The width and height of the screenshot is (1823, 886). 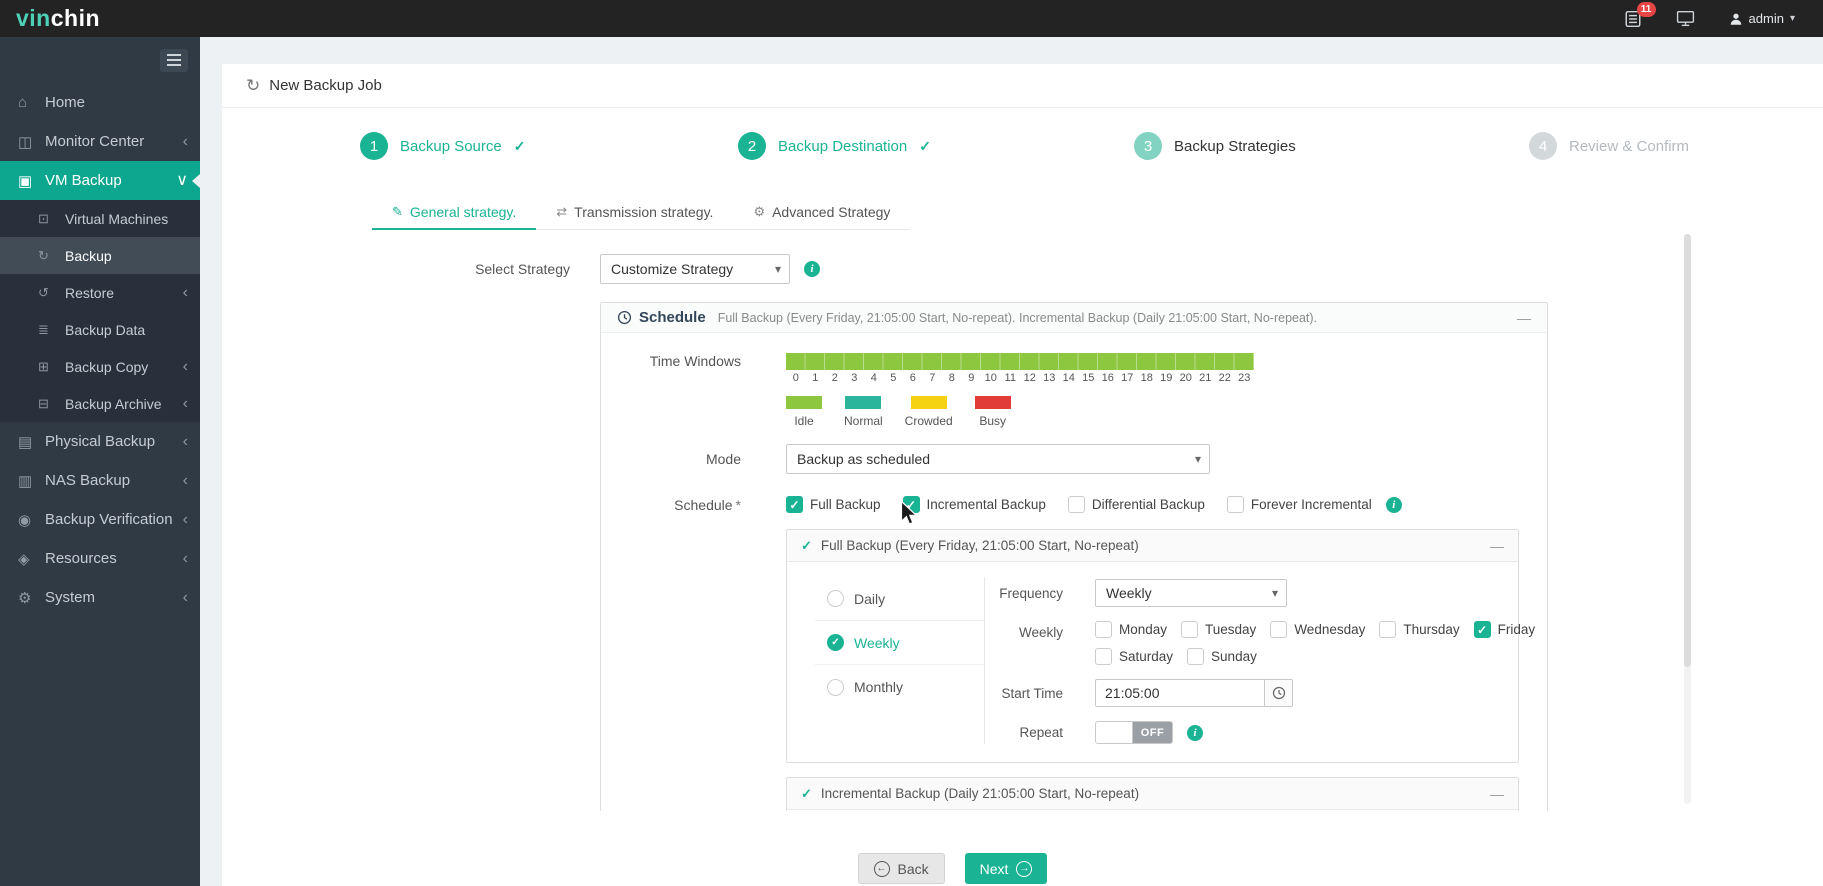 What do you see at coordinates (795, 378) in the screenshot?
I see `hour-label: 0` at bounding box center [795, 378].